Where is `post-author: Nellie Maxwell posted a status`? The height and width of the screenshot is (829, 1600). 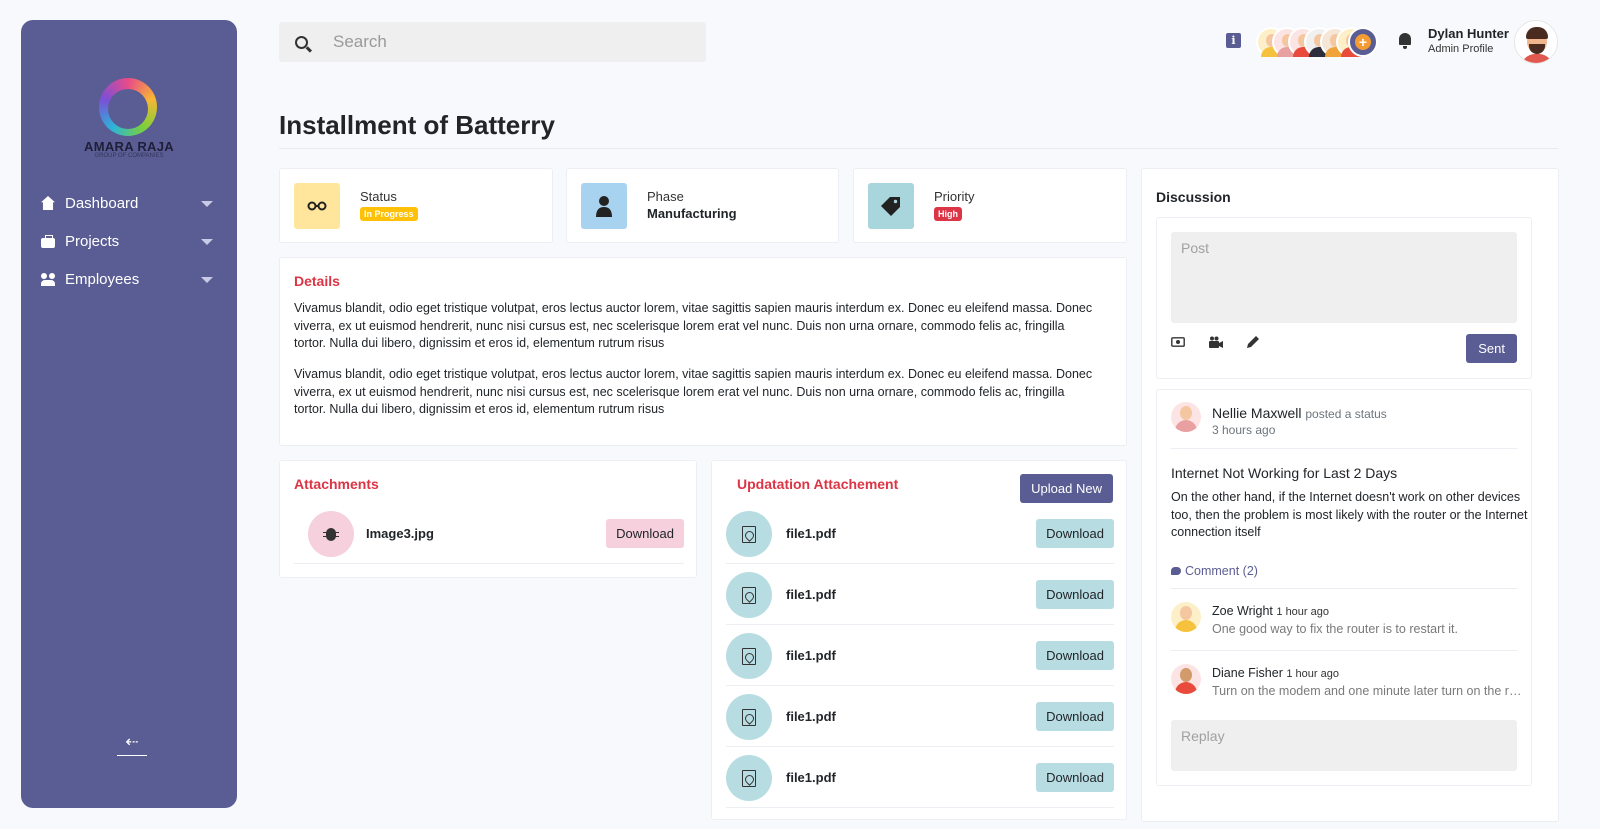
post-author: Nellie Maxwell posted a status is located at coordinates (1299, 413).